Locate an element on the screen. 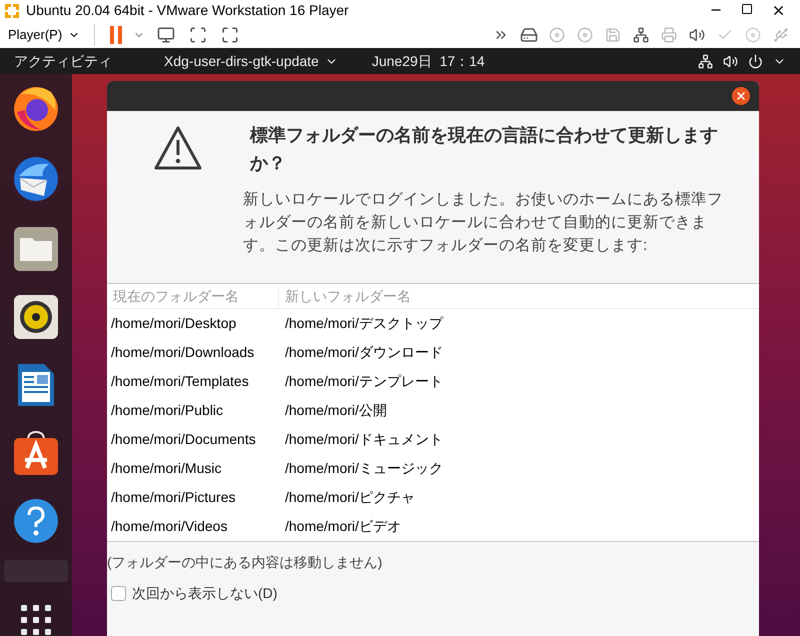  maximize-icon is located at coordinates (747, 9).